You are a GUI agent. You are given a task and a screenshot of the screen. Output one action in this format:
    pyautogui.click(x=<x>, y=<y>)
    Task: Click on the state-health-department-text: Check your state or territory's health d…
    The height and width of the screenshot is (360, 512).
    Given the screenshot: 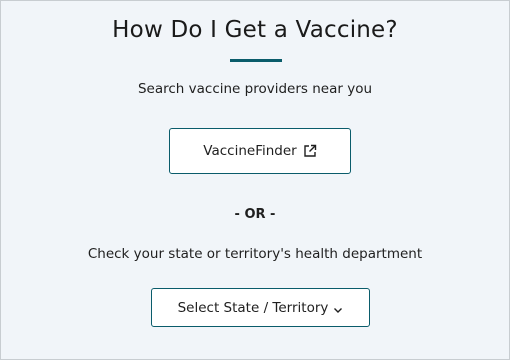 What is the action you would take?
    pyautogui.click(x=255, y=254)
    